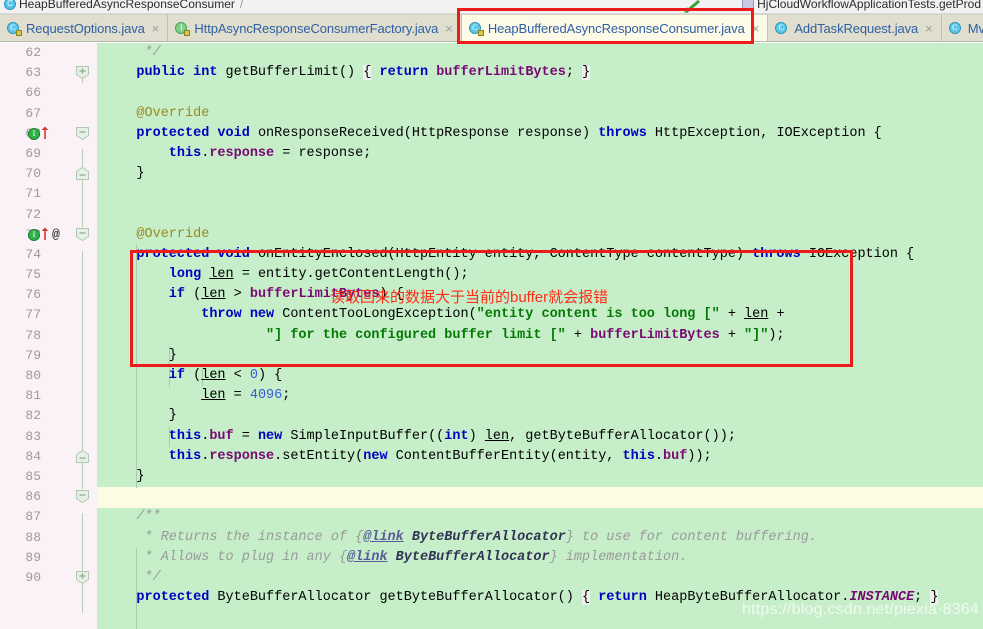  What do you see at coordinates (183, 28) in the screenshot?
I see `interface-icon: I` at bounding box center [183, 28].